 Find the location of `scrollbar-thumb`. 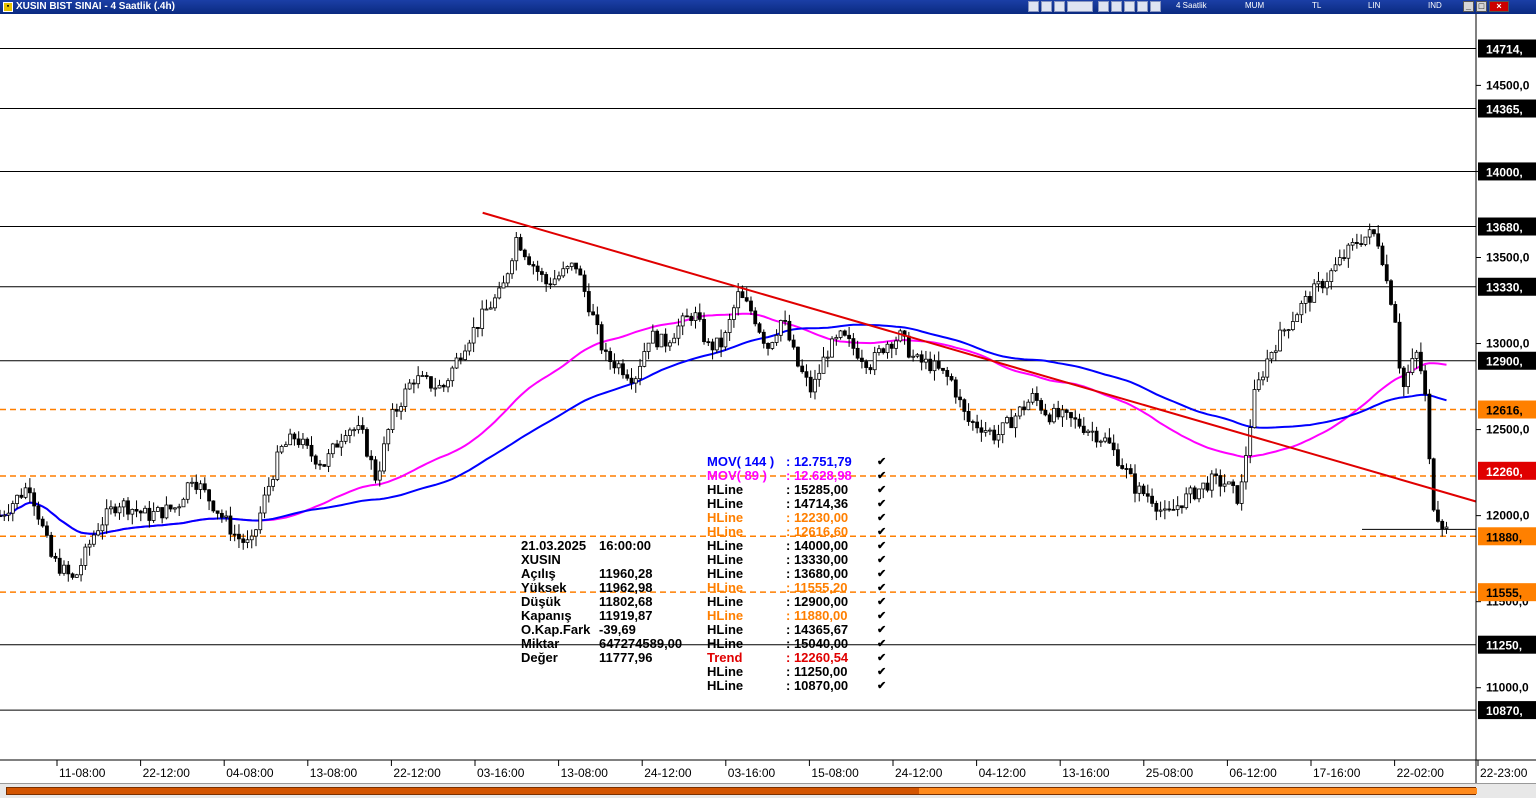

scrollbar-thumb is located at coordinates (1198, 791).